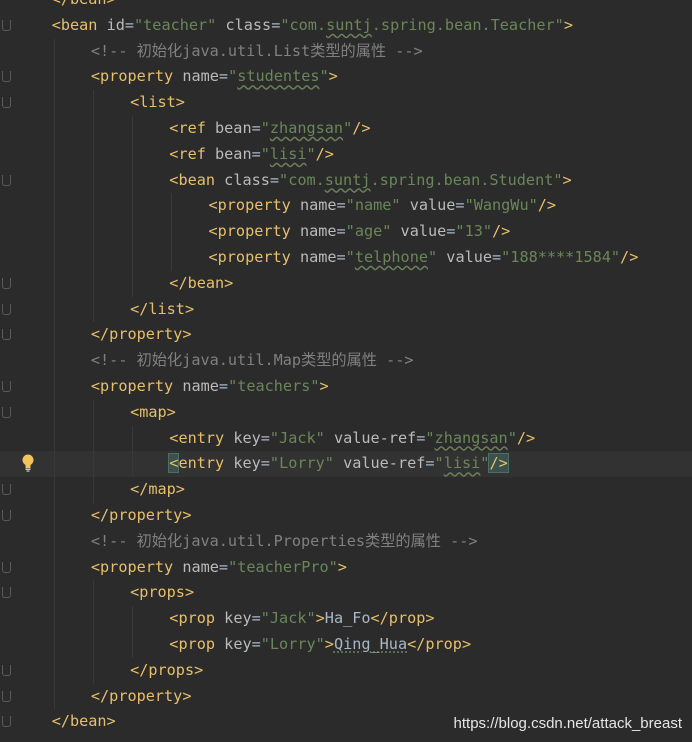  Describe the element at coordinates (251, 155) in the screenshot. I see `code-text: <ref bean="lisi"/>` at that location.